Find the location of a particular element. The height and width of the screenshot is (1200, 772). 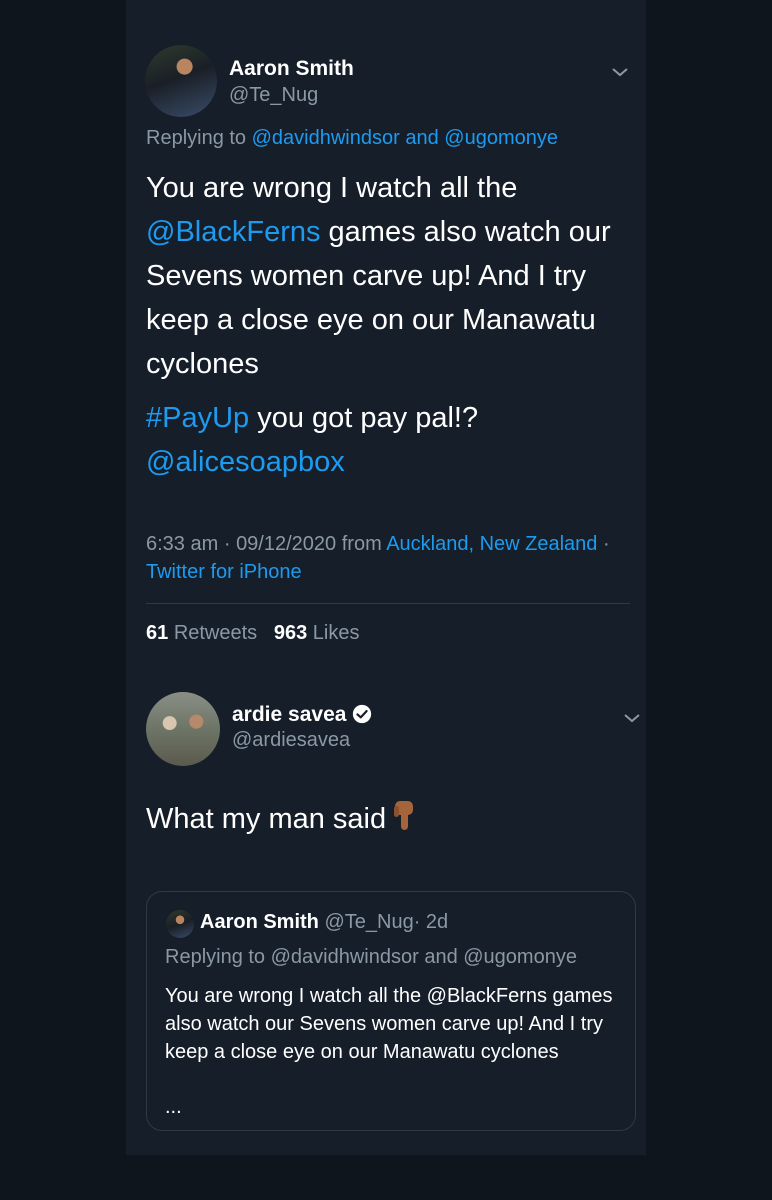

tweet-stats: 61 Retweets 963 Likes is located at coordinates (253, 633).